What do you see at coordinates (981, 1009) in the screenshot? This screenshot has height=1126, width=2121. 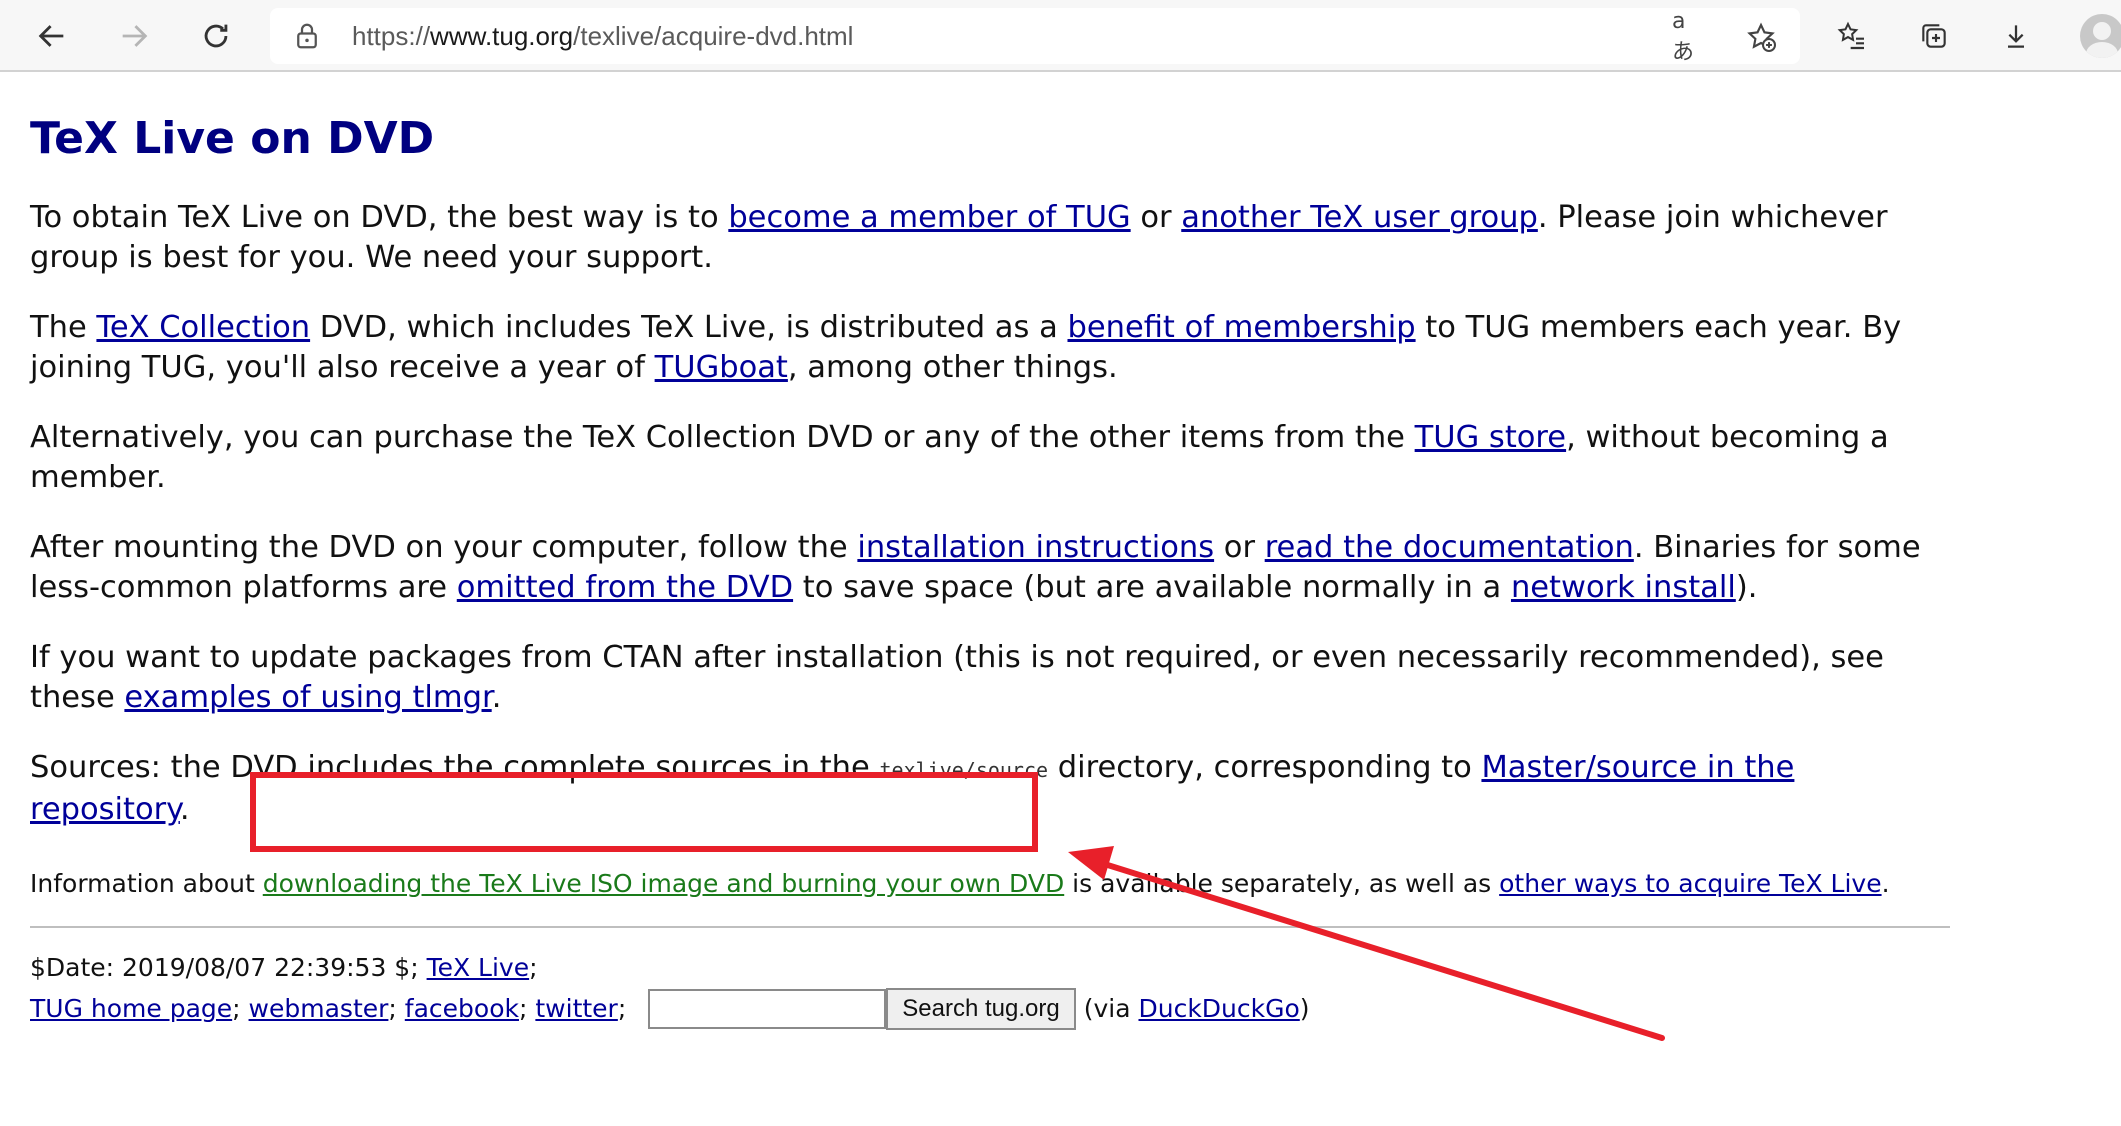 I see `search-button: Search tug.org` at bounding box center [981, 1009].